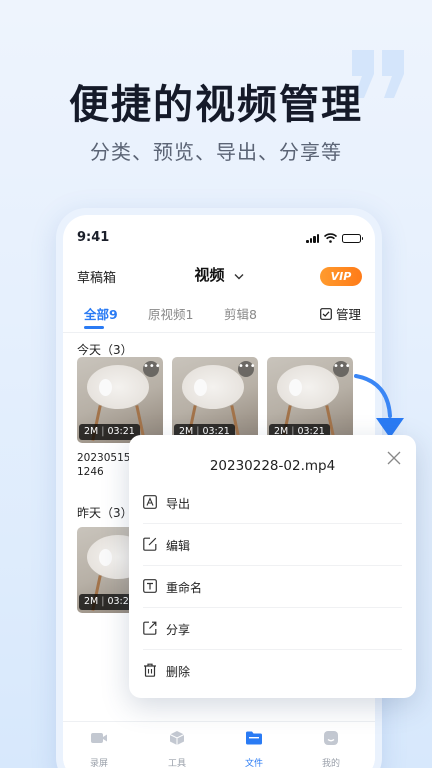 Image resolution: width=432 pixels, height=768 pixels. Describe the element at coordinates (219, 235) in the screenshot. I see `status-bar: 9:41` at that location.